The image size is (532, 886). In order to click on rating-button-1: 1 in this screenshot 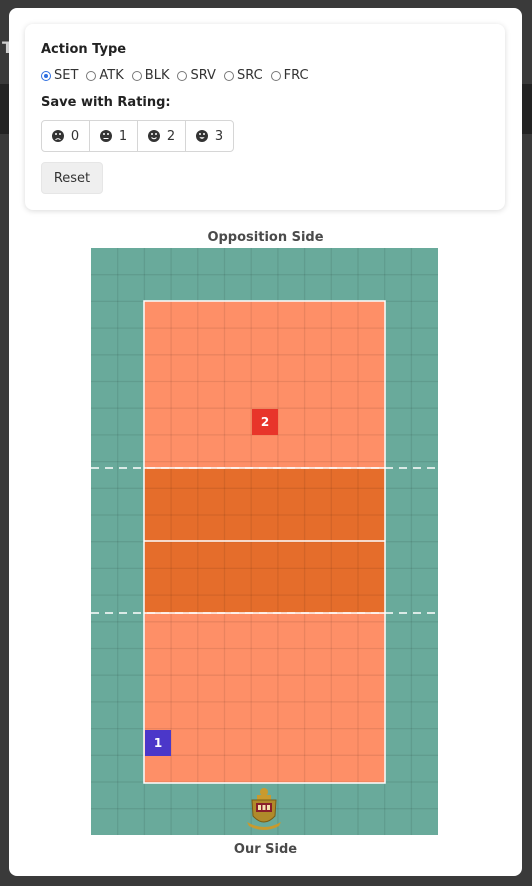, I will do `click(114, 136)`.